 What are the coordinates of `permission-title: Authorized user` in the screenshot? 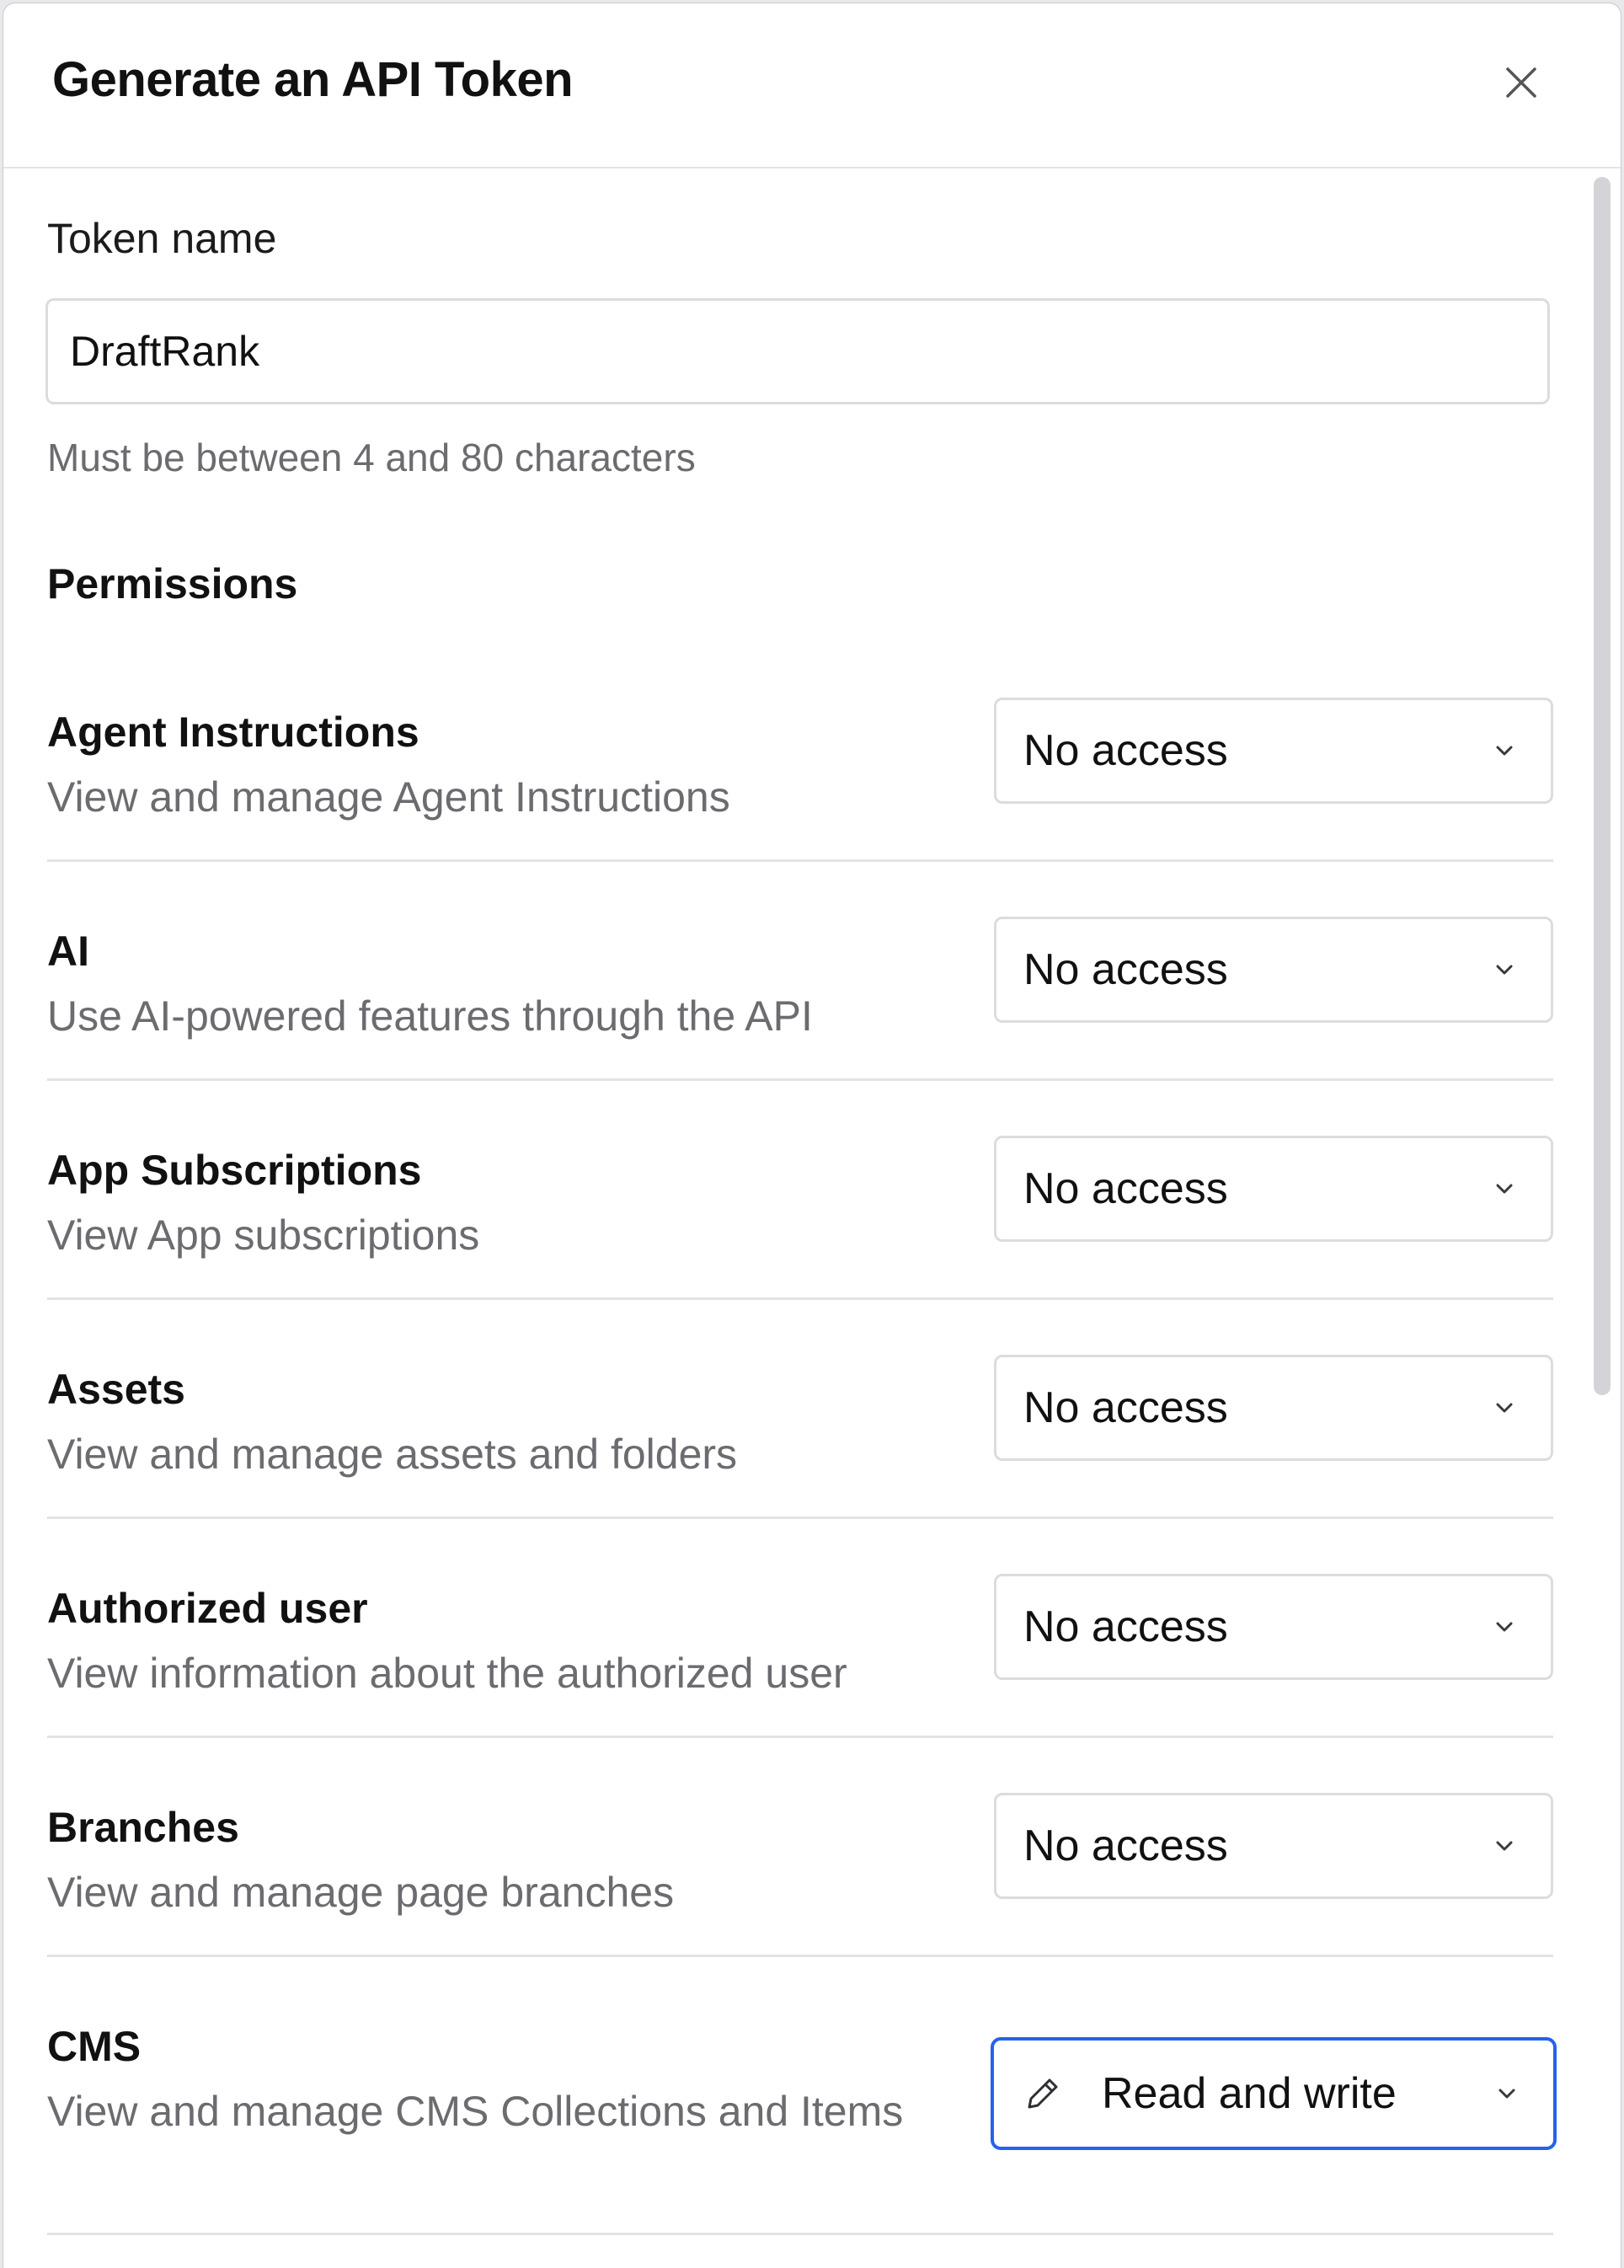 It's located at (207, 1608).